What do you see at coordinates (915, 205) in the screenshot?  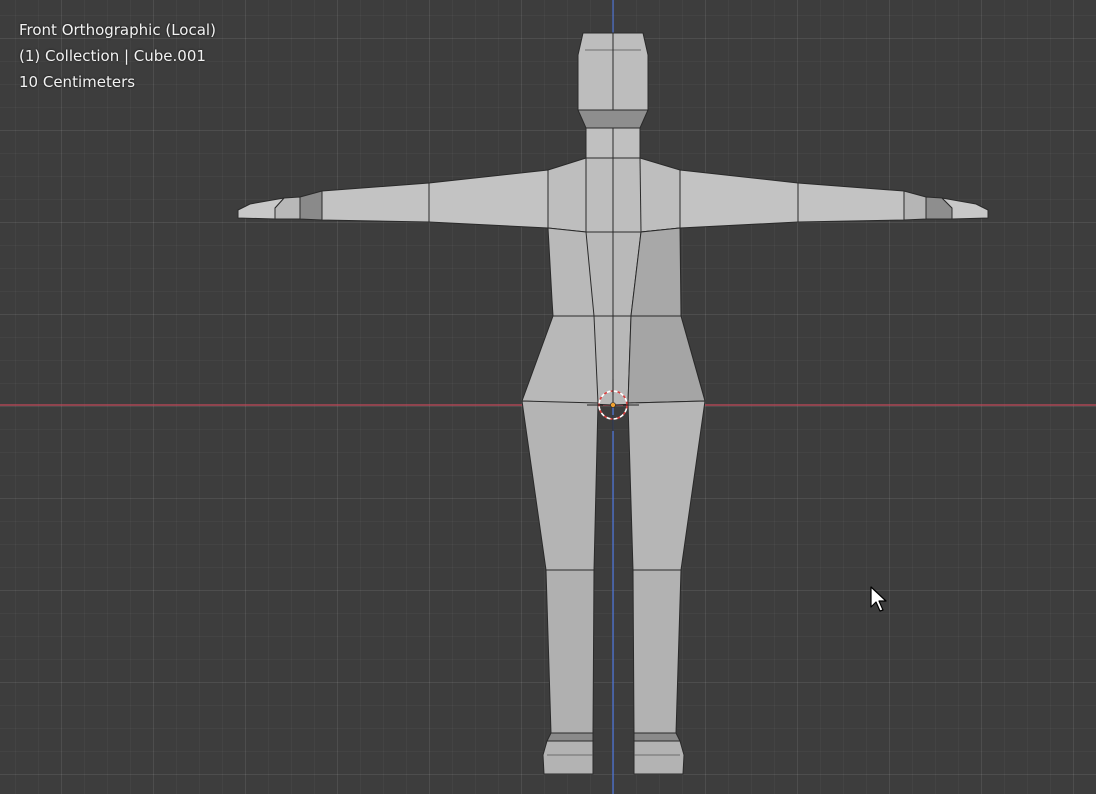 I see `mesh-hand-right-dark` at bounding box center [915, 205].